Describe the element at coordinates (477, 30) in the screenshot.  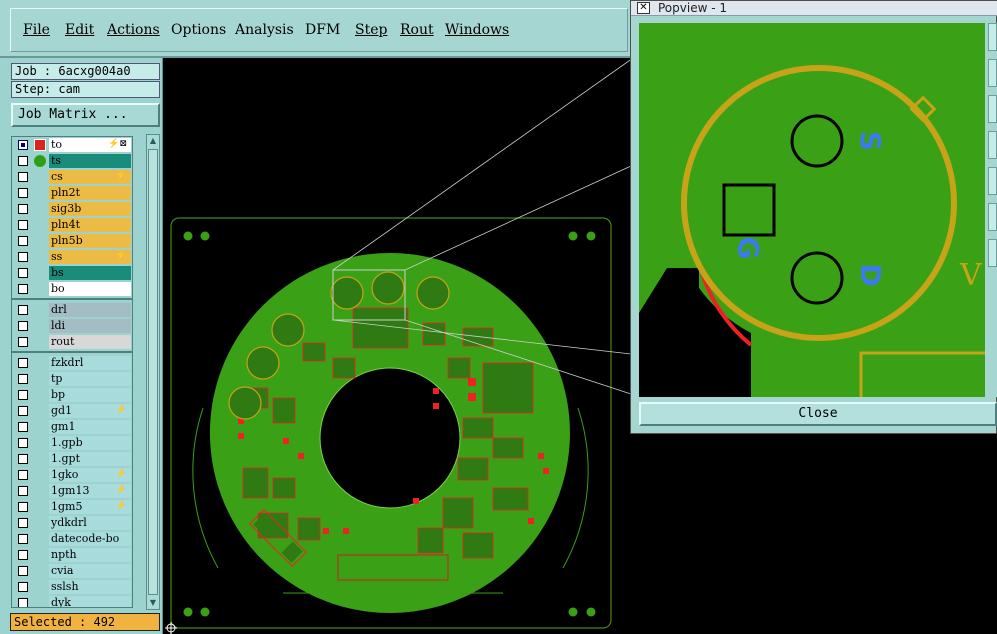
I see `menu-windows: Windows` at that location.